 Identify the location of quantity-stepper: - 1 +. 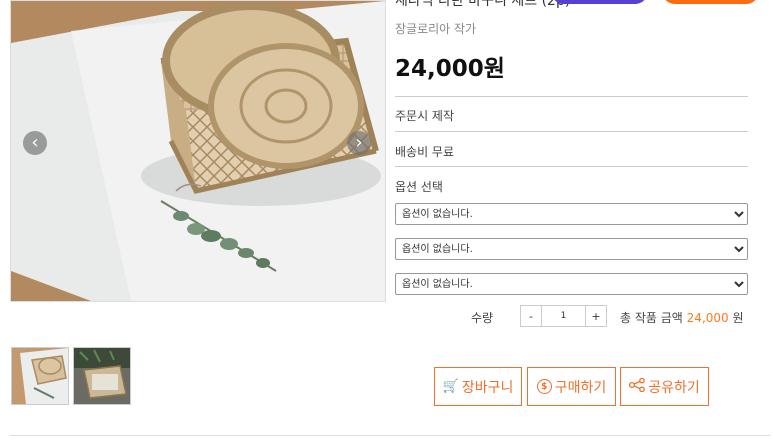
(563, 316).